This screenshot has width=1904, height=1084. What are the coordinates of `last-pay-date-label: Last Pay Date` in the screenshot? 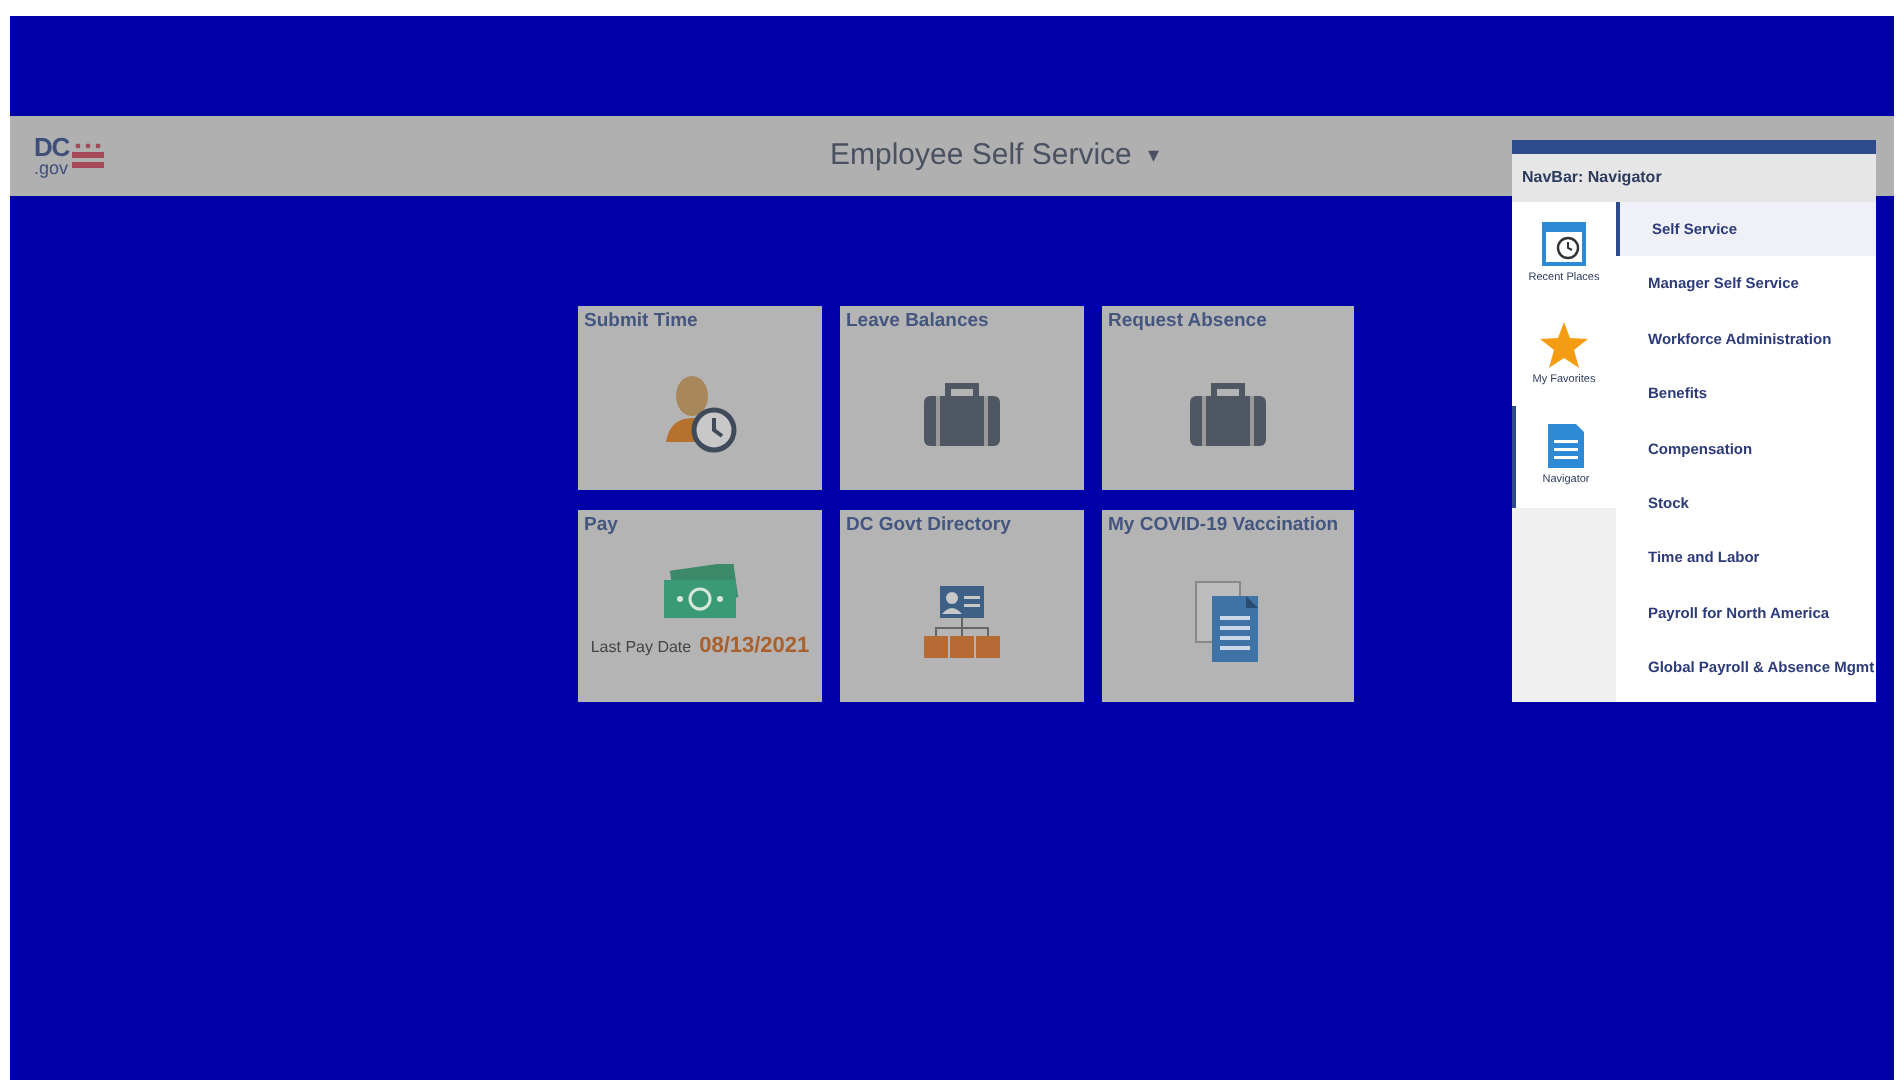 It's located at (641, 648).